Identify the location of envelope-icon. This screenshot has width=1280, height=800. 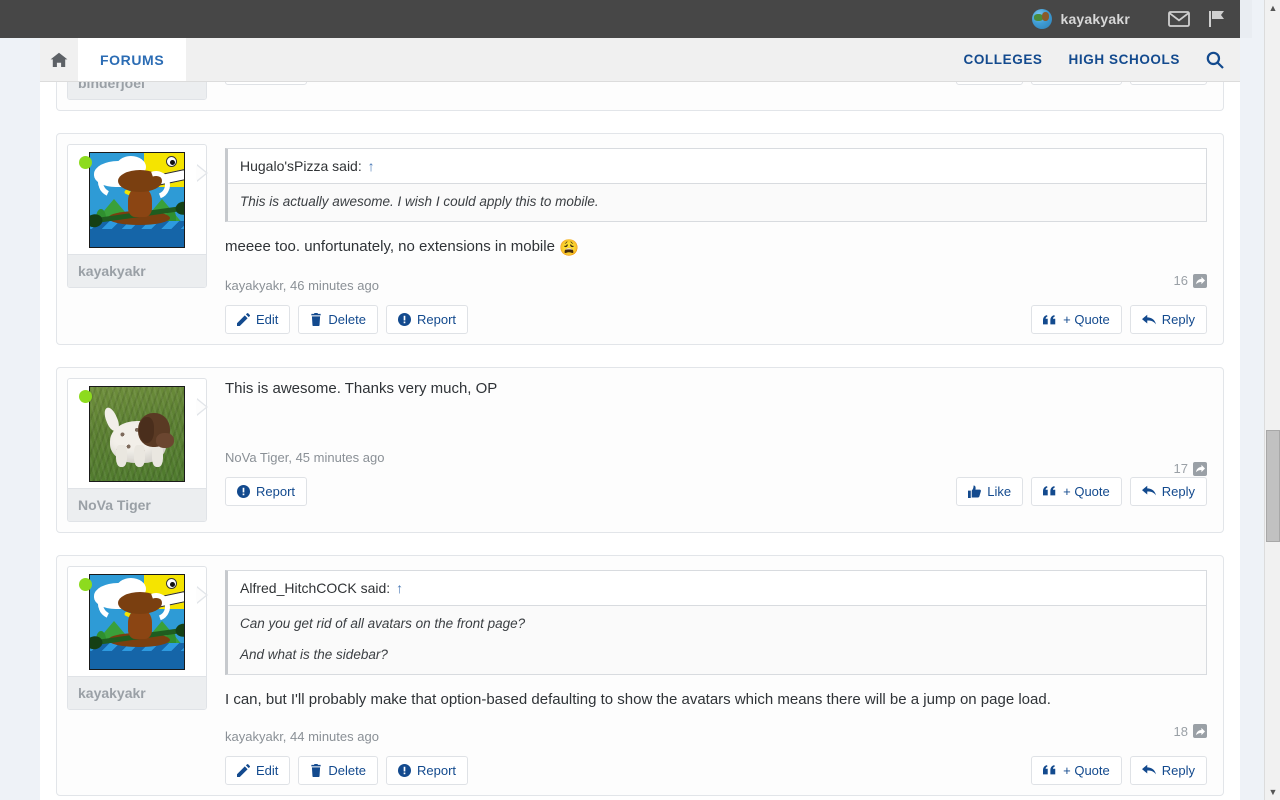
(1179, 19).